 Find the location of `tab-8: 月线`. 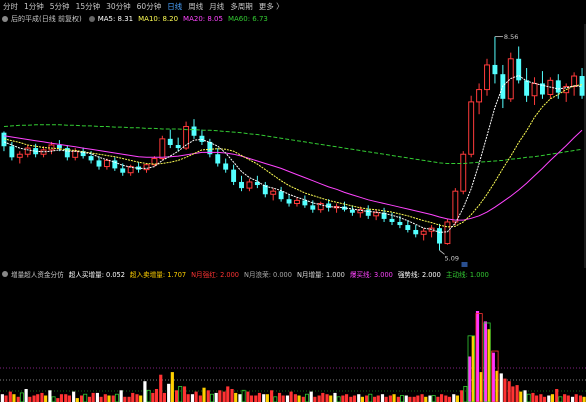

tab-8: 月线 is located at coordinates (216, 6).